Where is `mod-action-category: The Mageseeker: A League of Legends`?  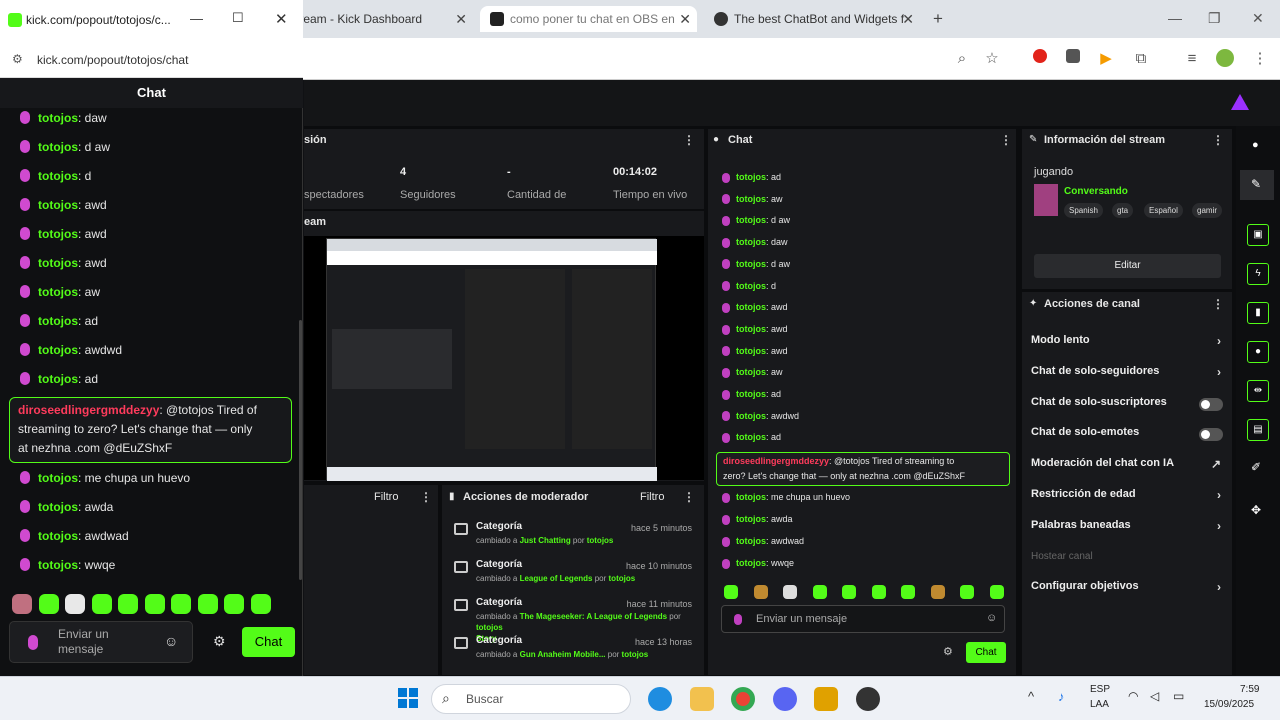 mod-action-category: The Mageseeker: A League of Legends is located at coordinates (593, 616).